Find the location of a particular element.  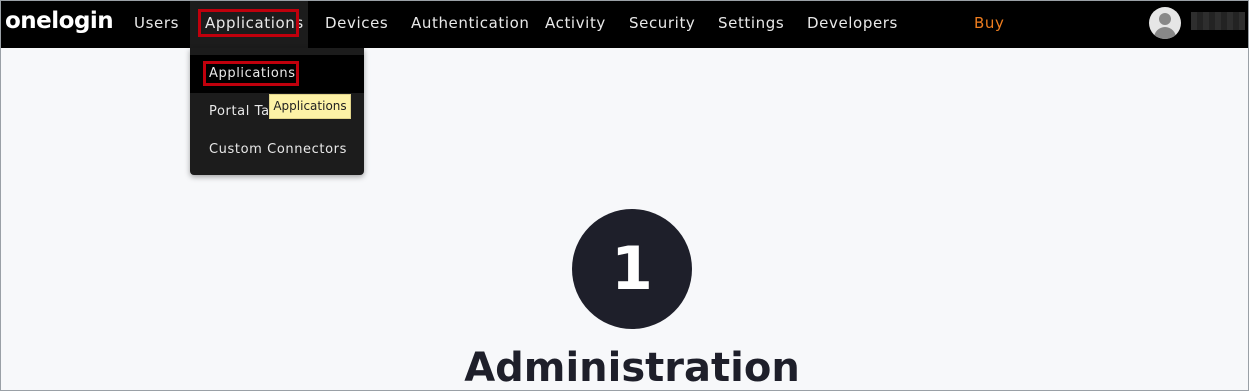

nav-item-users: Users is located at coordinates (156, 24).